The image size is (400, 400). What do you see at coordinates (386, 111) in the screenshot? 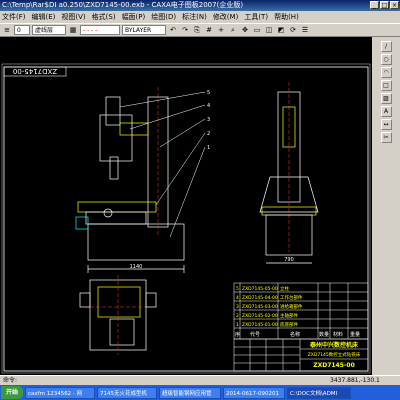
I see `text-tool-icon: A` at bounding box center [386, 111].